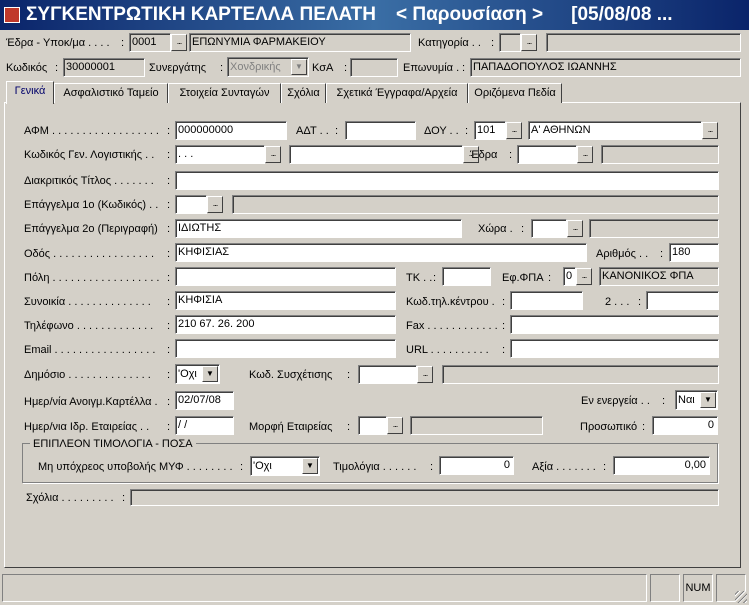 The image size is (749, 605). What do you see at coordinates (661, 465) in the screenshot?
I see `axia-field: 0,00` at bounding box center [661, 465].